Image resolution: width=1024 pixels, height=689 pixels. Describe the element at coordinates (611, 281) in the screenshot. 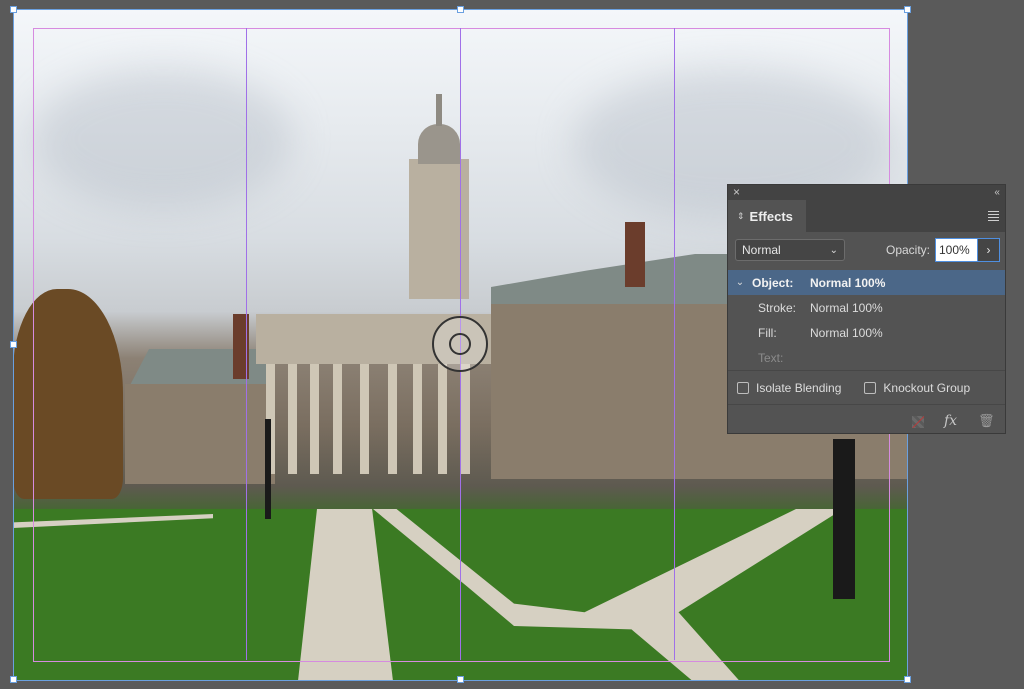

I see `roof` at that location.